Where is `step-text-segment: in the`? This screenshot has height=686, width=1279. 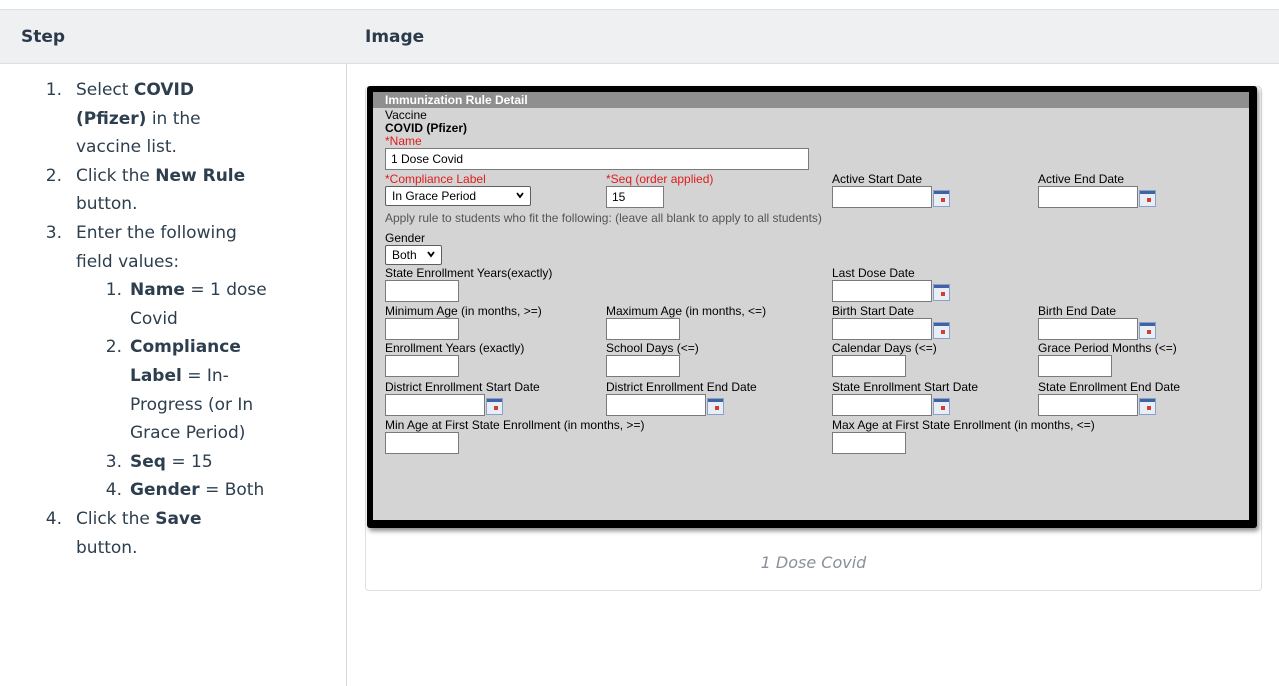 step-text-segment: in the is located at coordinates (173, 118).